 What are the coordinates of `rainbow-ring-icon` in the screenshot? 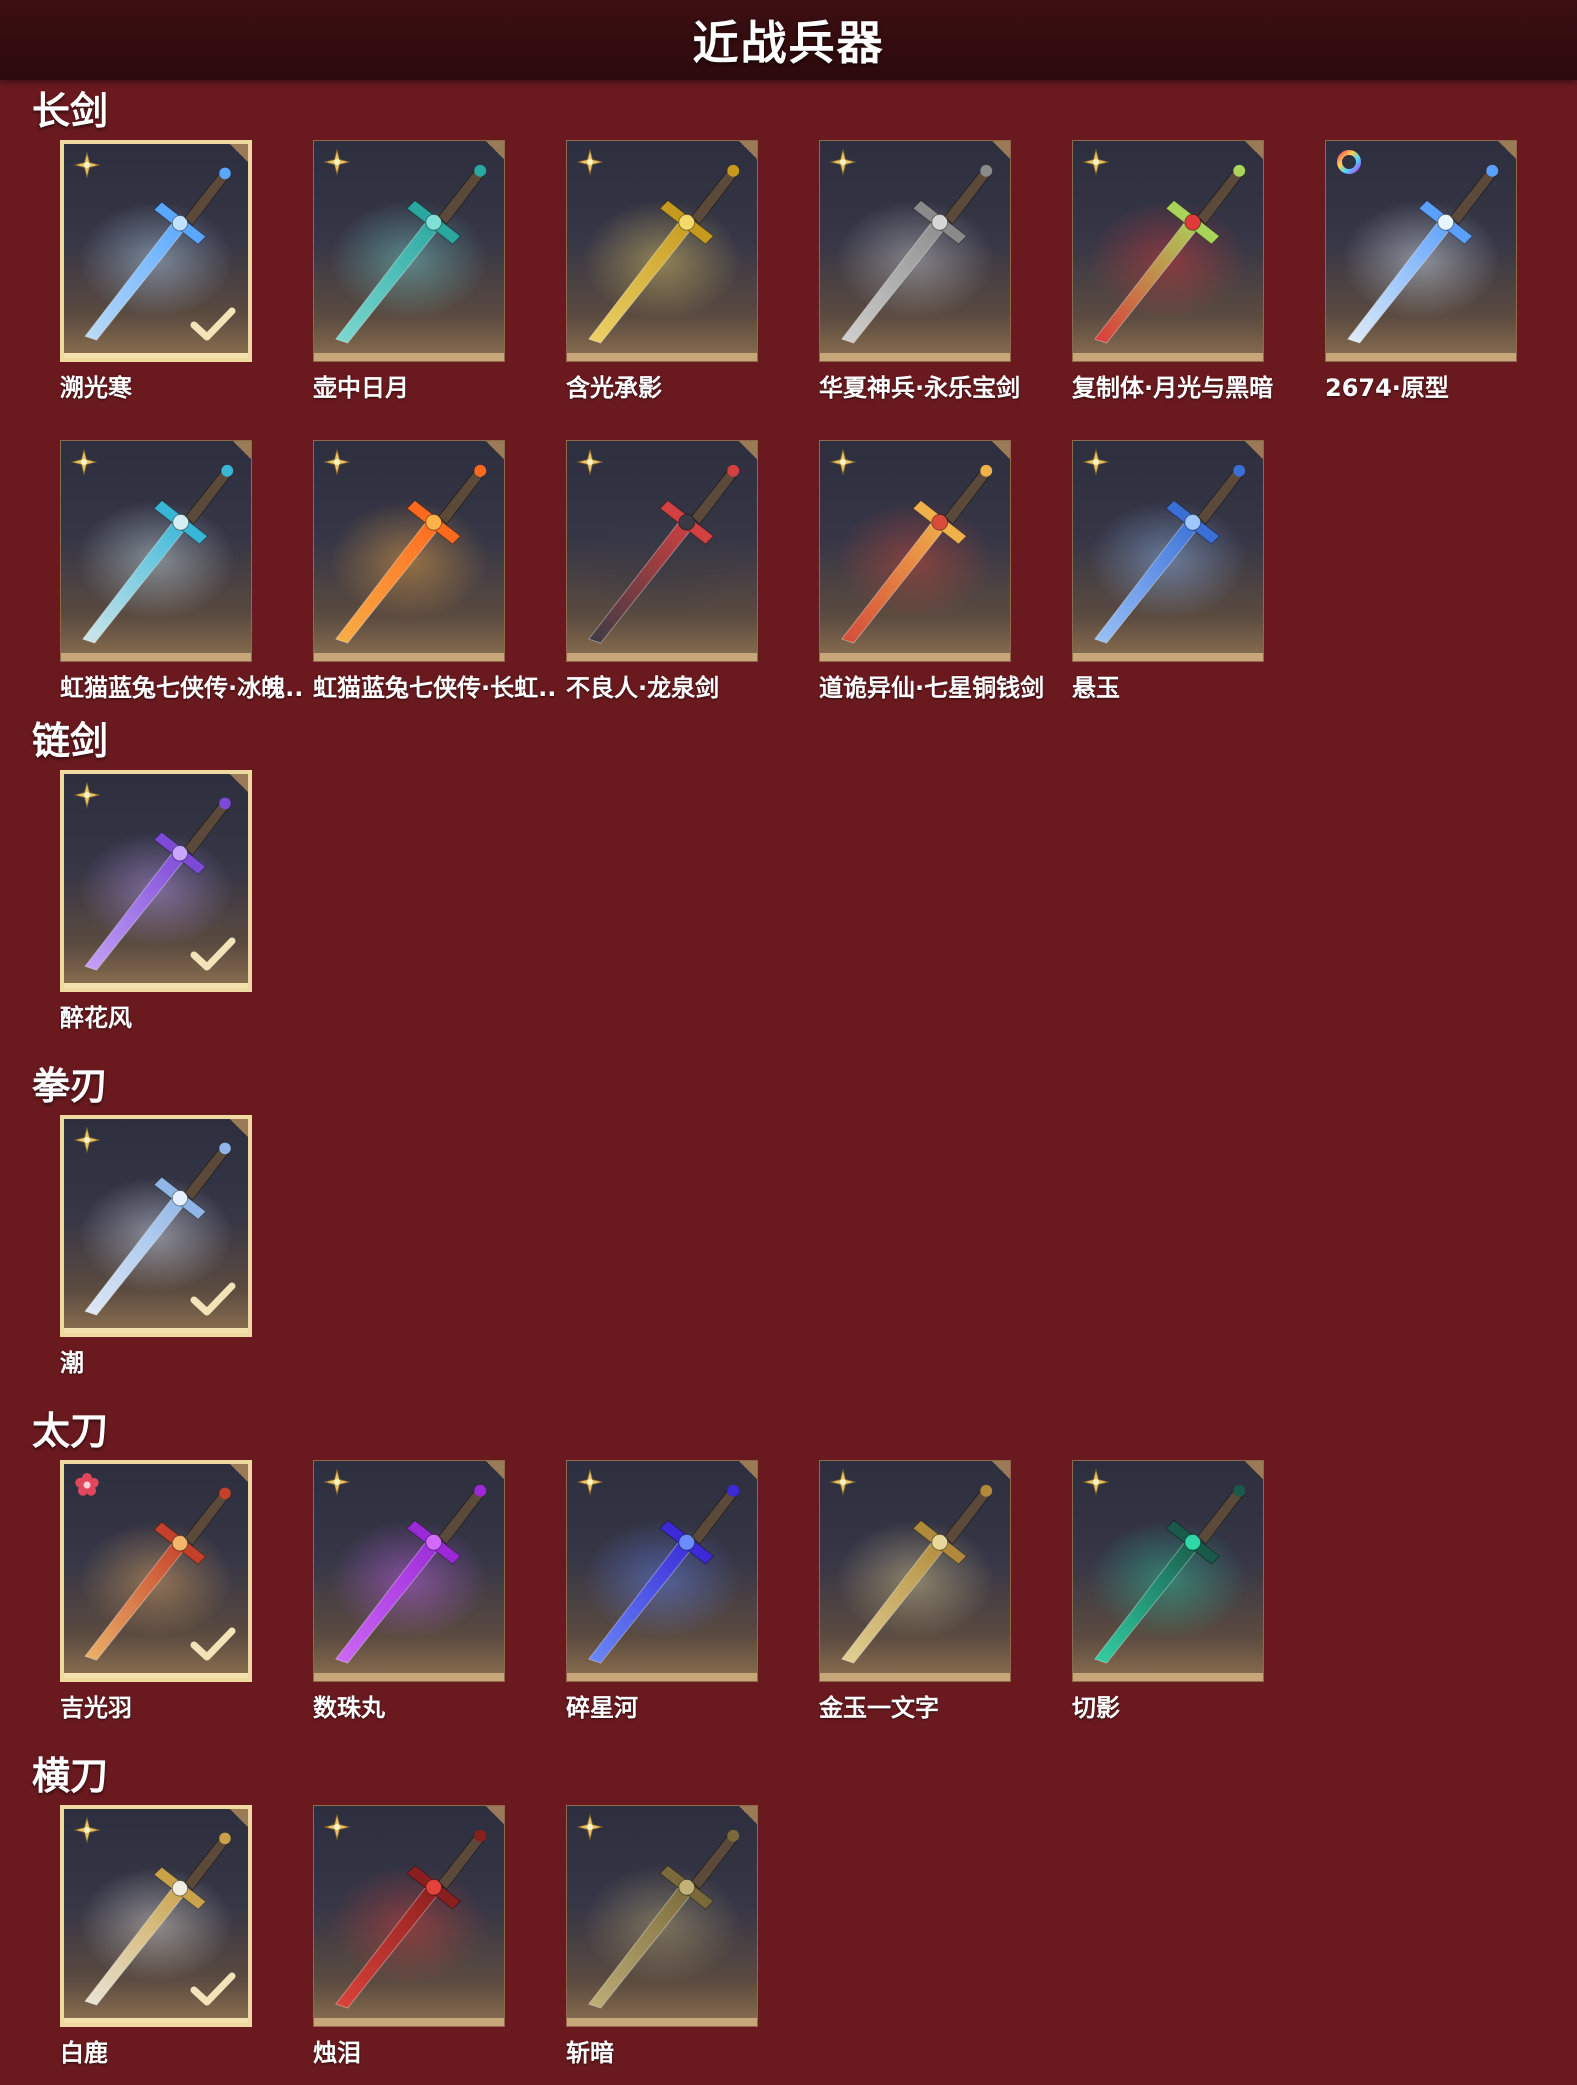 It's located at (1349, 162).